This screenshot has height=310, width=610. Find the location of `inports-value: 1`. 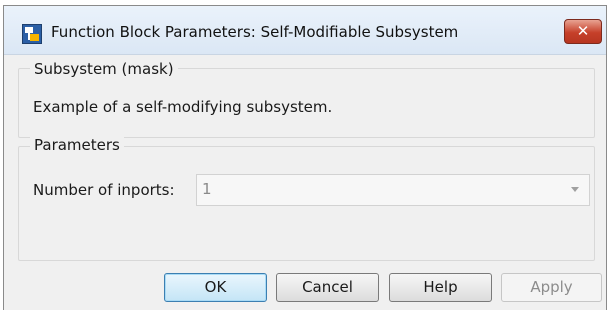

inports-value: 1 is located at coordinates (207, 189).